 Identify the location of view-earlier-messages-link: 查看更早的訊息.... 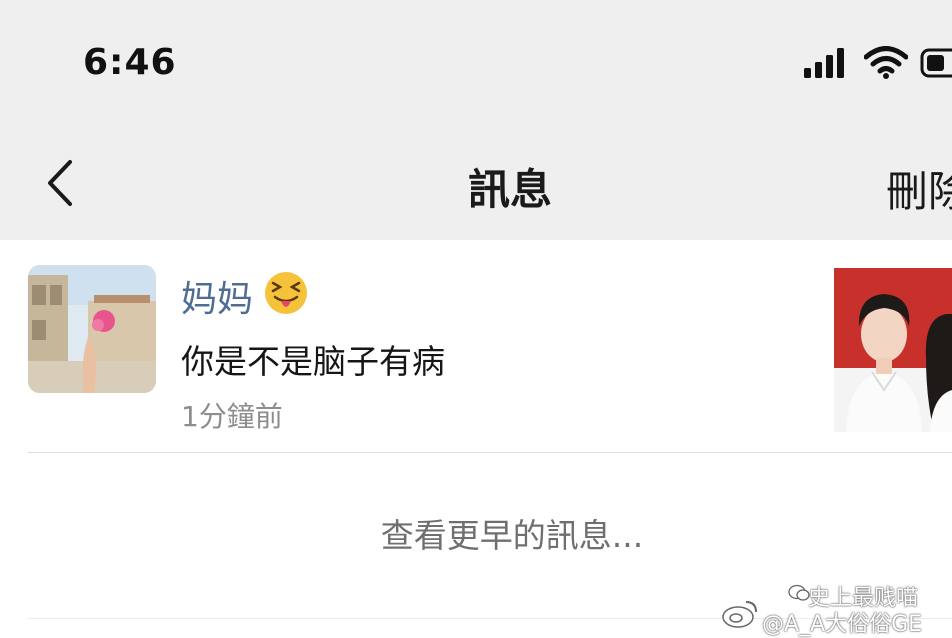
(476, 533).